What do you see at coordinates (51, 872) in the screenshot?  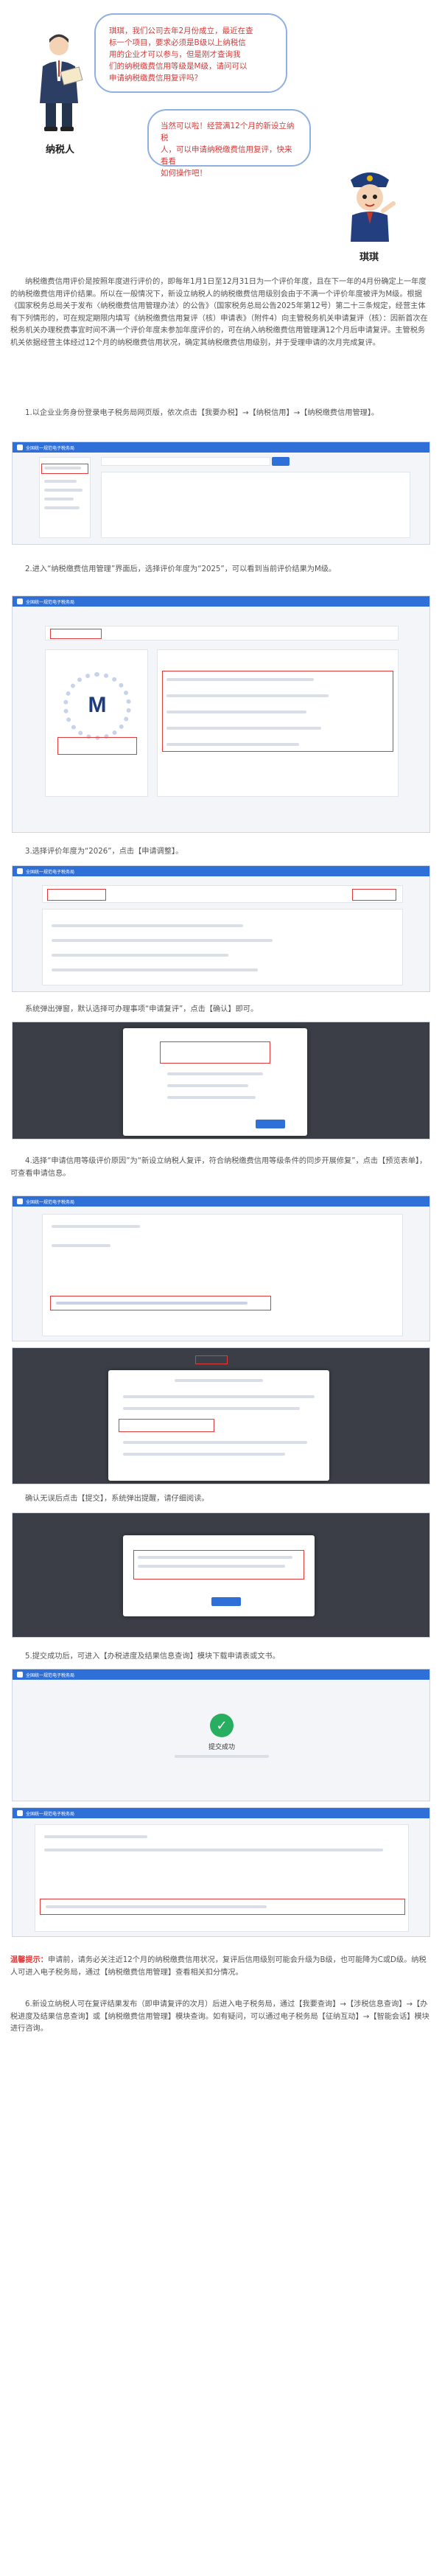 I see `portal-title-3: 全国统一规范电子税务局` at bounding box center [51, 872].